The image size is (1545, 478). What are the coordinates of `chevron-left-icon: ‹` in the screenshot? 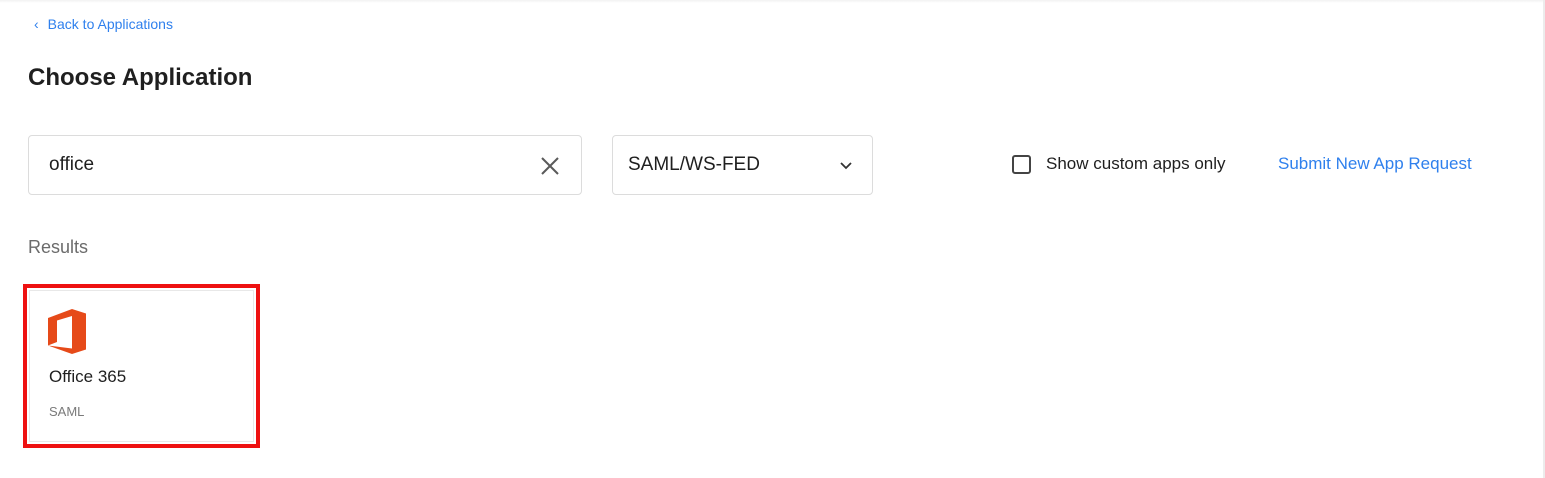 It's located at (36, 24).